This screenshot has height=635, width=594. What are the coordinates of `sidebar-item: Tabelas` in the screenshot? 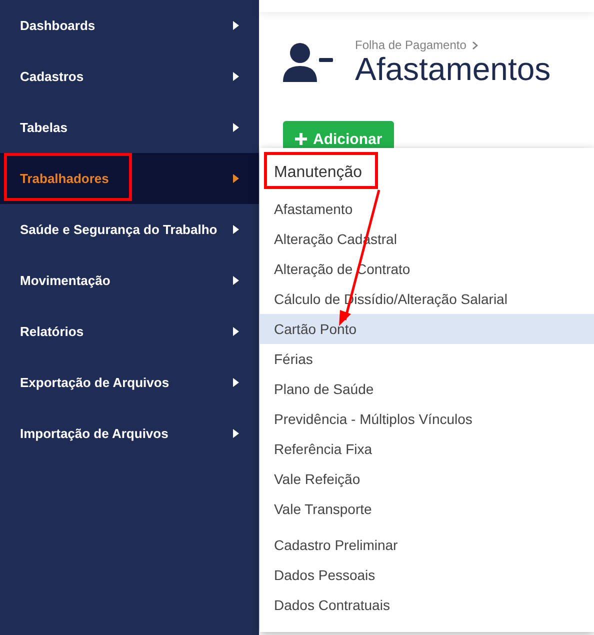 It's located at (129, 127).